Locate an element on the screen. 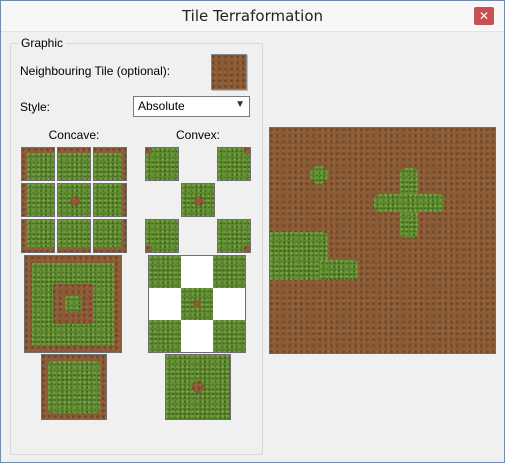 The height and width of the screenshot is (463, 505). concave-tile-w is located at coordinates (38, 200).